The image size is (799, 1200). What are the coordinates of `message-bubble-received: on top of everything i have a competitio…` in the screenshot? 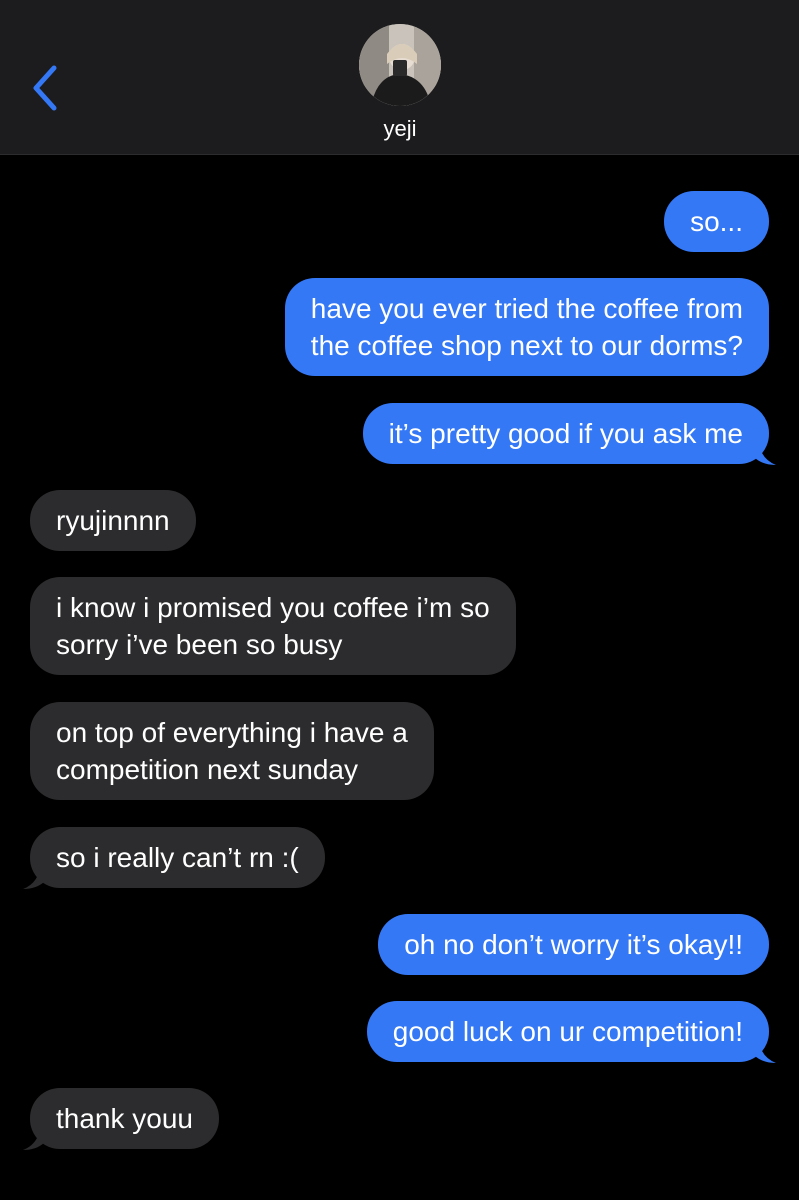 It's located at (232, 751).